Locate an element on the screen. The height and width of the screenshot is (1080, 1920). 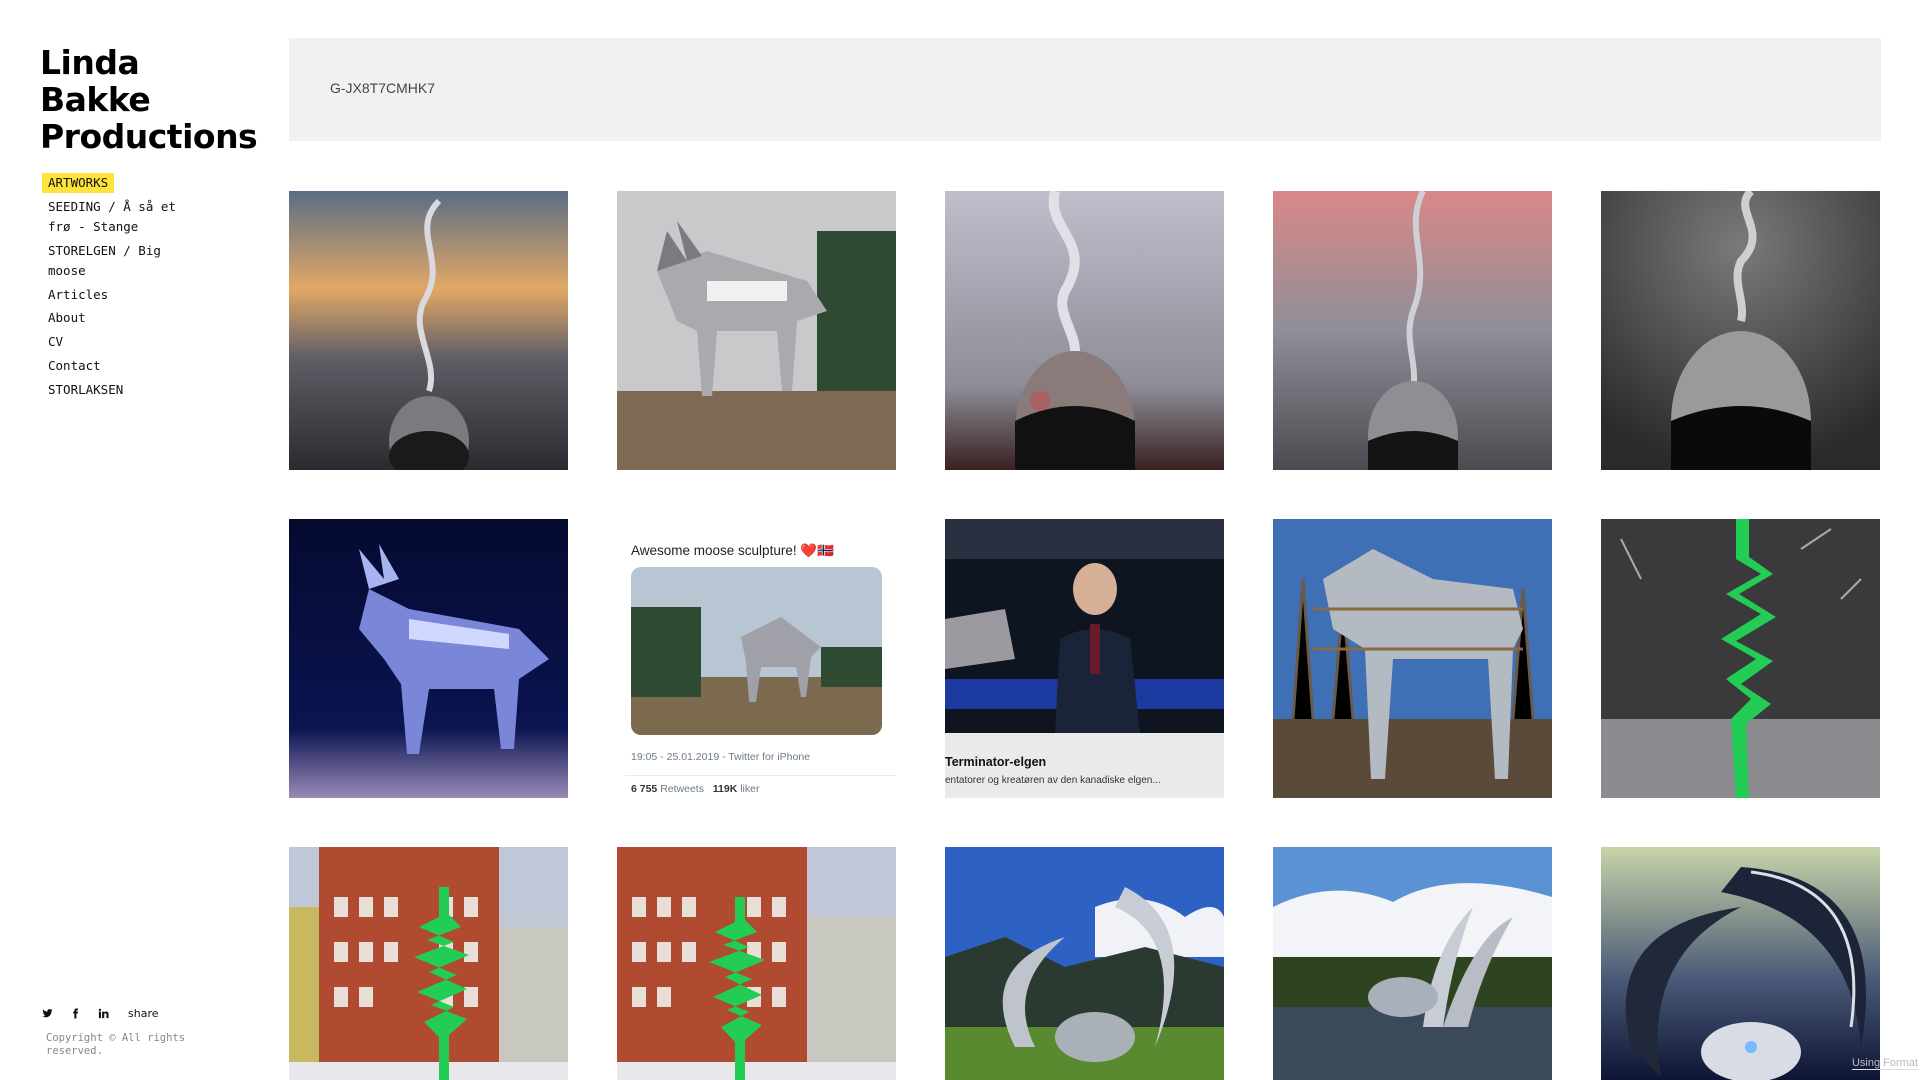
tv-caption-title: Terminator-elgen is located at coordinates (996, 762).